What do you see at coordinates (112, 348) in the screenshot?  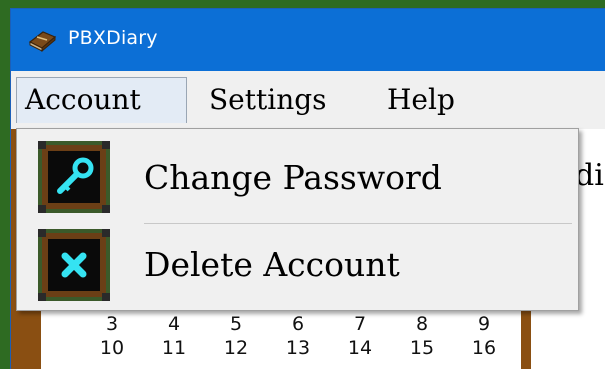 I see `calendar-day: 10` at bounding box center [112, 348].